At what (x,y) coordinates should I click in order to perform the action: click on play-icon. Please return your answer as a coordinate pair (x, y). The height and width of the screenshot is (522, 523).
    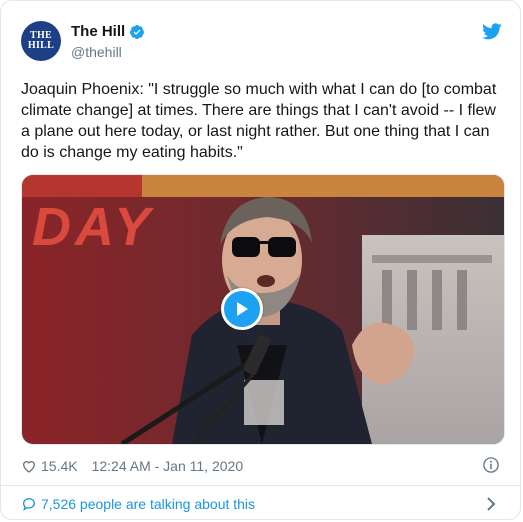
    Looking at the image, I should click on (242, 309).